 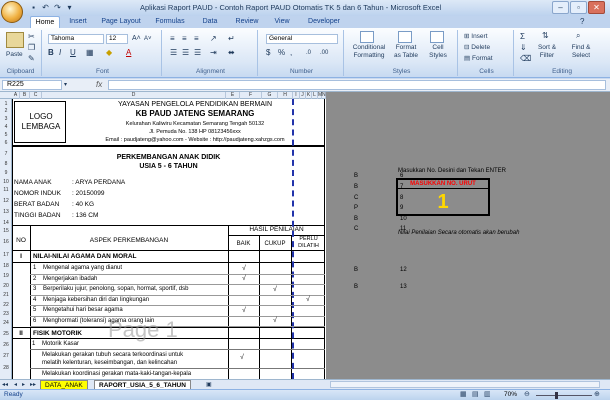 I want to click on zoom-slider-thumb, so click(x=556, y=395).